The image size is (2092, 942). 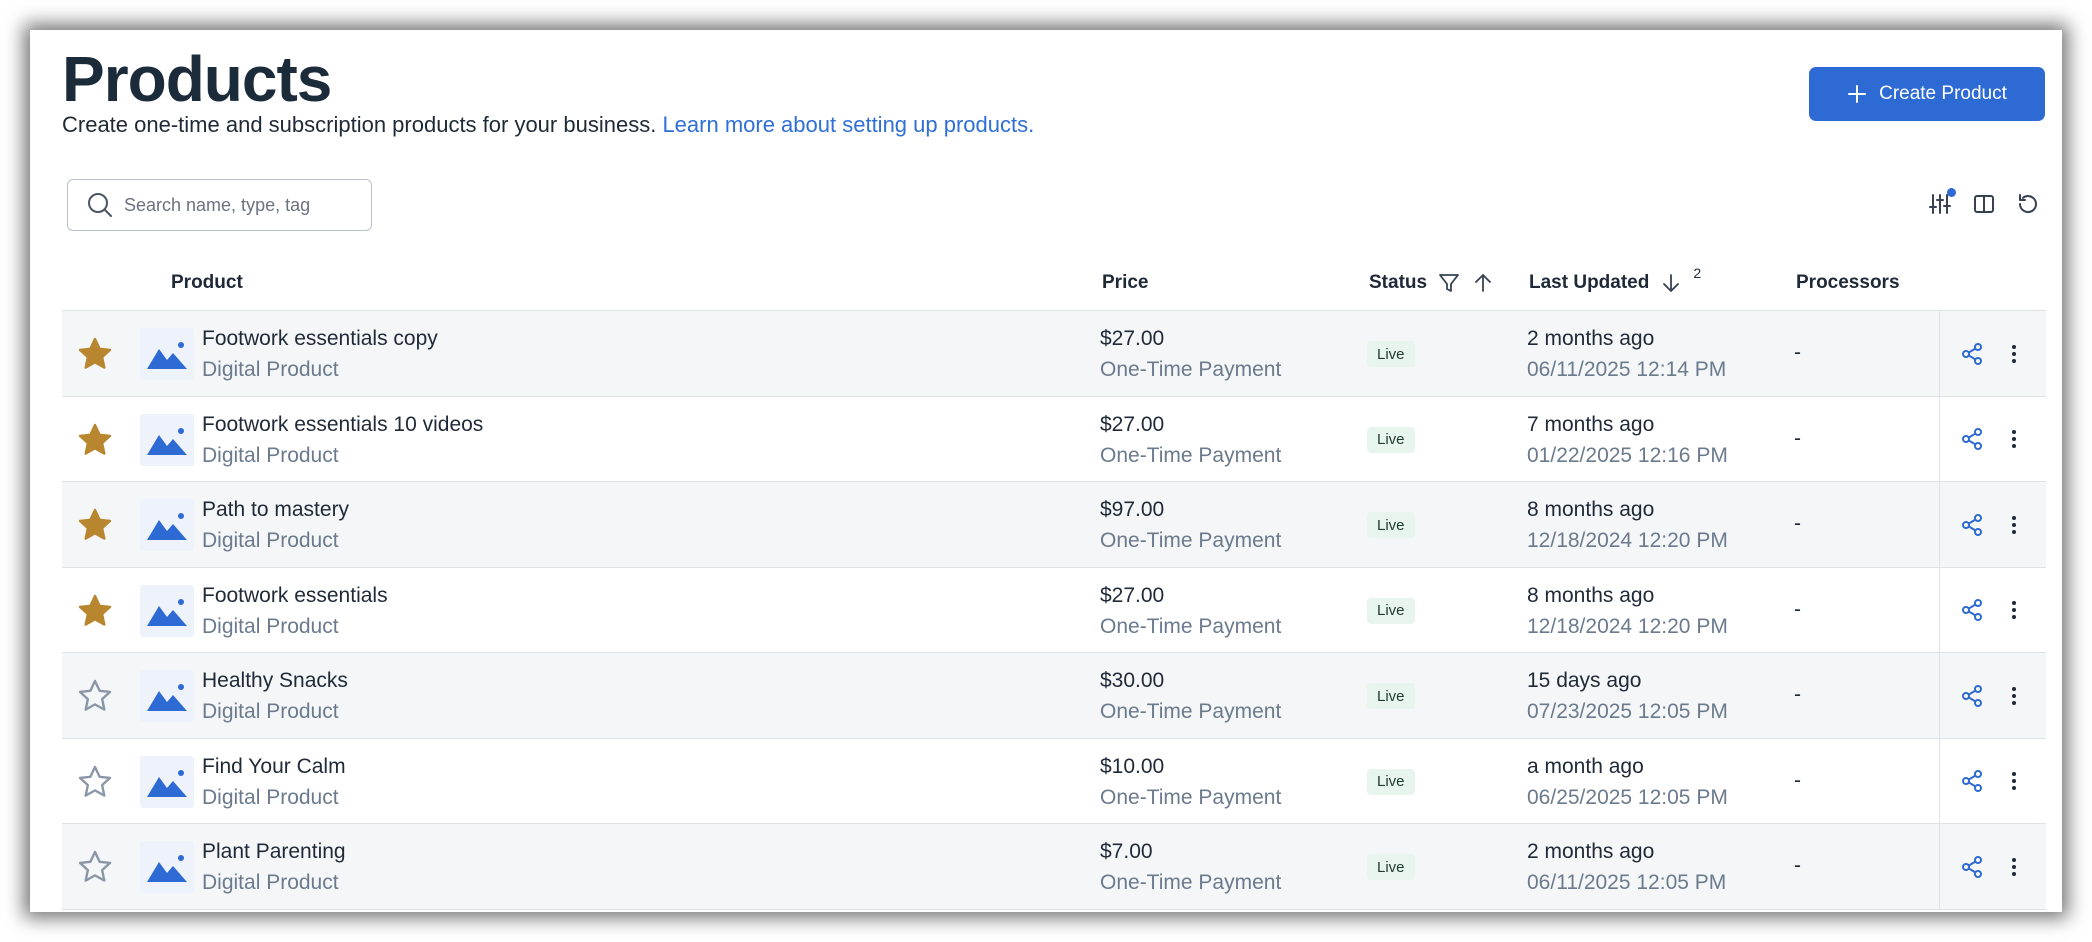 I want to click on active-filter-dot, so click(x=1951, y=192).